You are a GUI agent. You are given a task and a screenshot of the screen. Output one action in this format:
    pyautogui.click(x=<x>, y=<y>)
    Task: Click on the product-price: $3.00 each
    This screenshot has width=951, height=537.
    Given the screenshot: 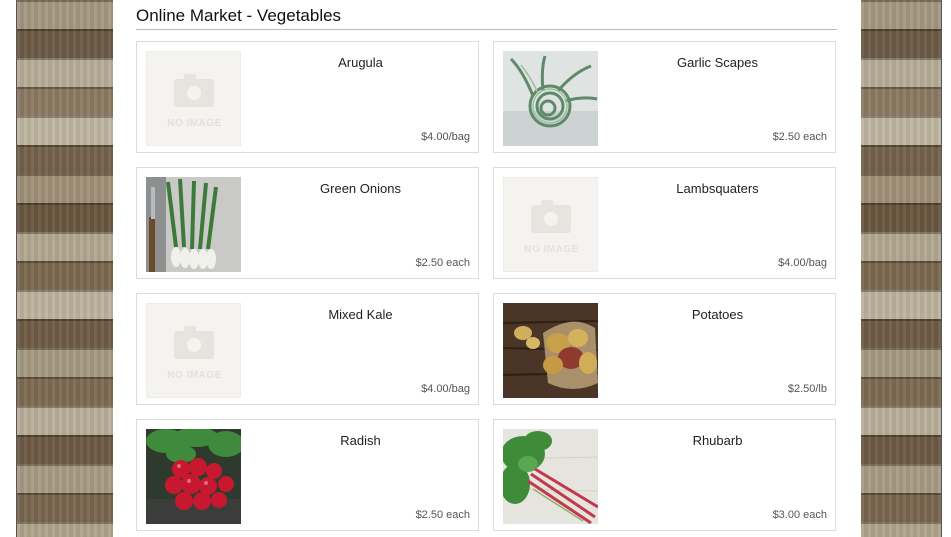 What is the action you would take?
    pyautogui.click(x=799, y=515)
    